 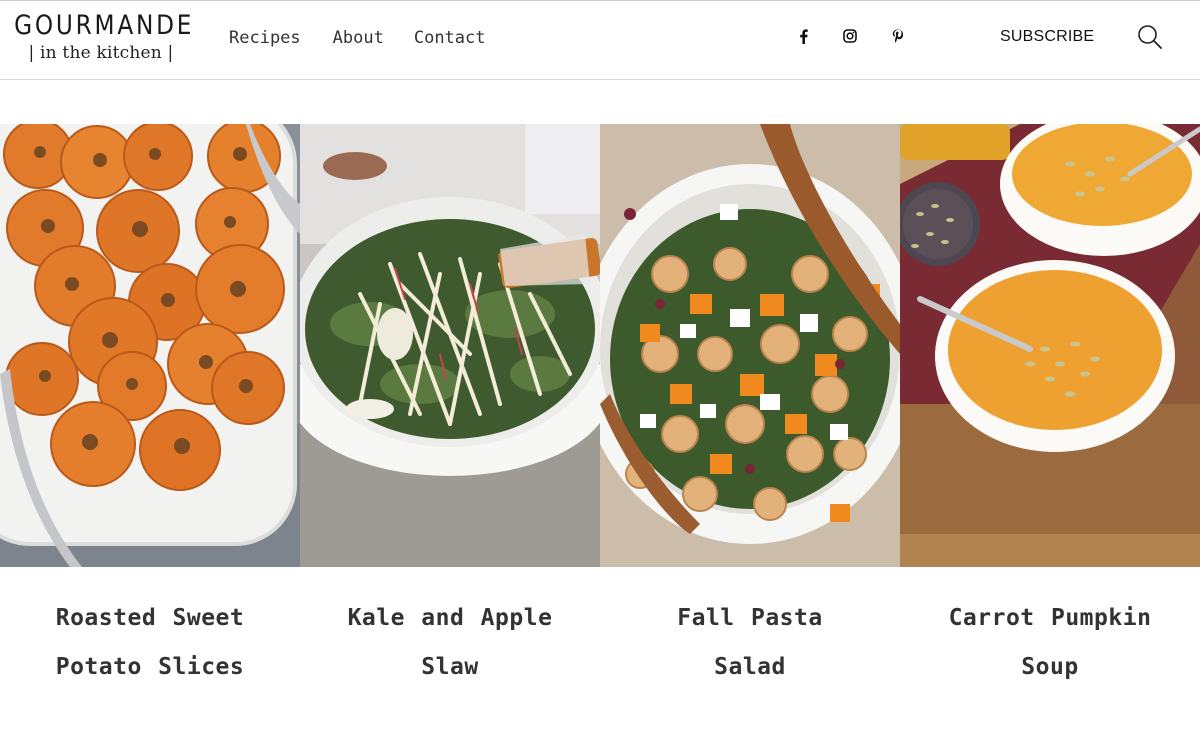 I want to click on recipe-title: Carrot Pumpkin Soup, so click(x=1050, y=643).